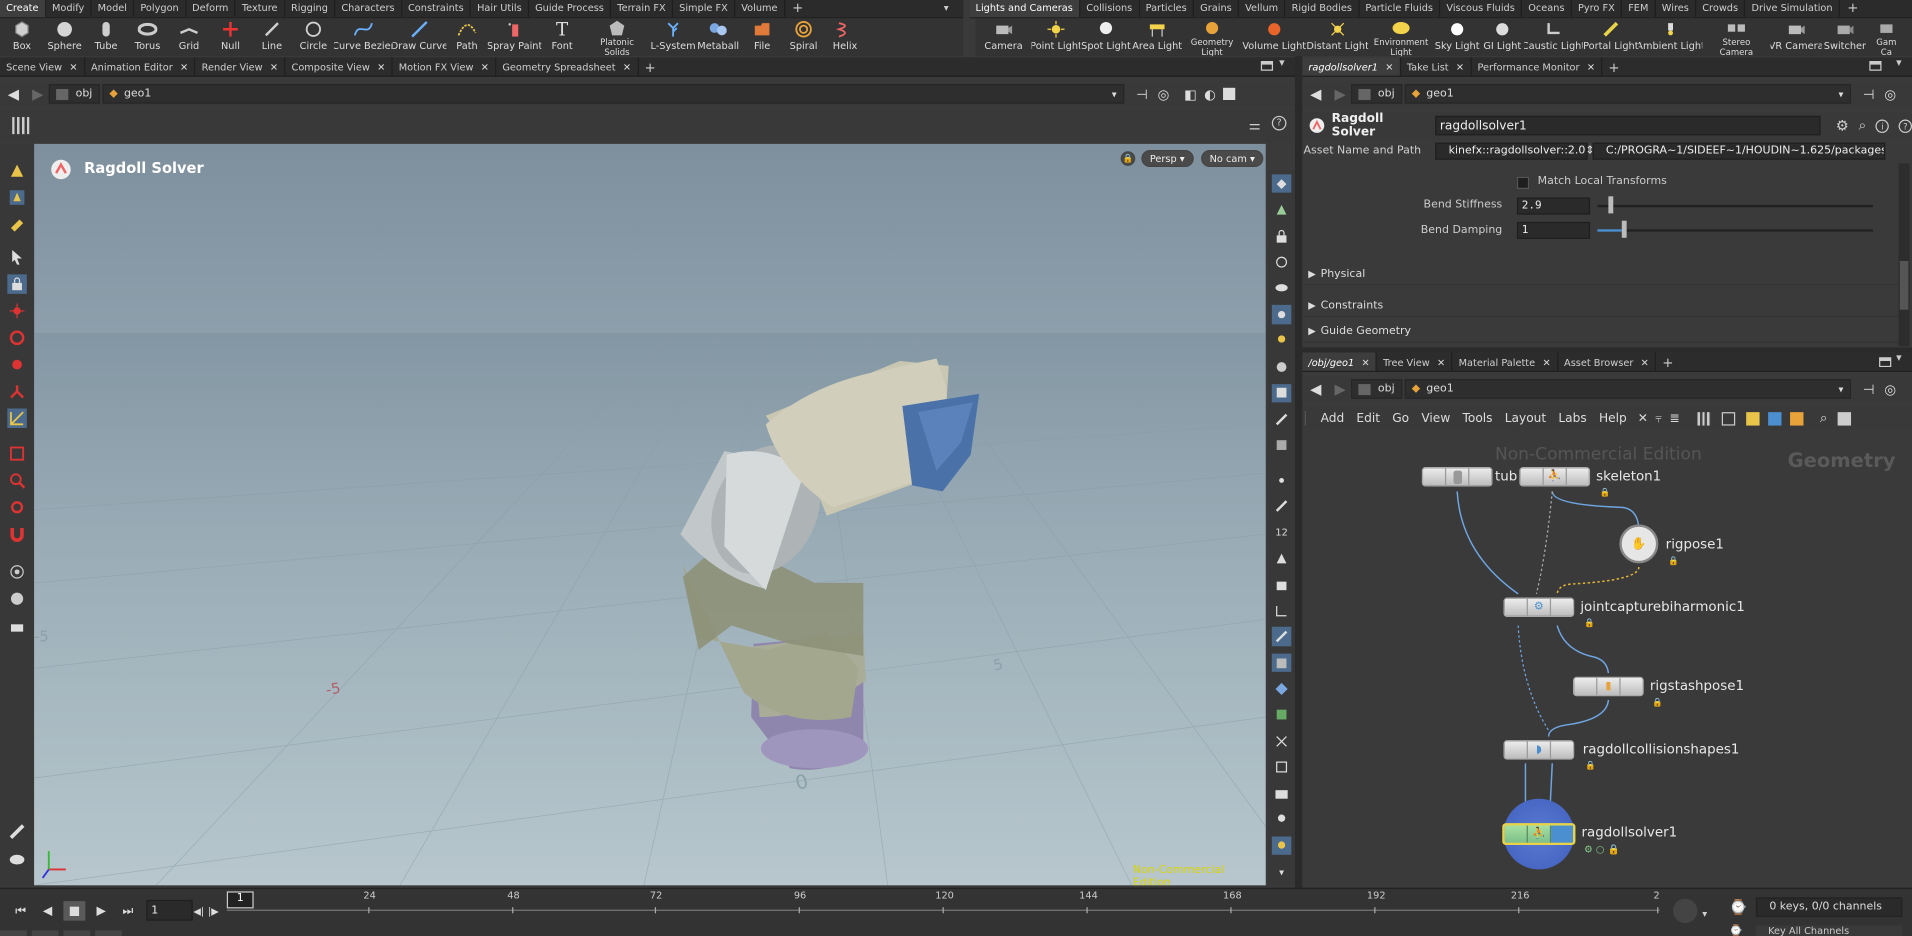 This screenshot has height=936, width=1912. I want to click on template-icon, so click(1282, 689).